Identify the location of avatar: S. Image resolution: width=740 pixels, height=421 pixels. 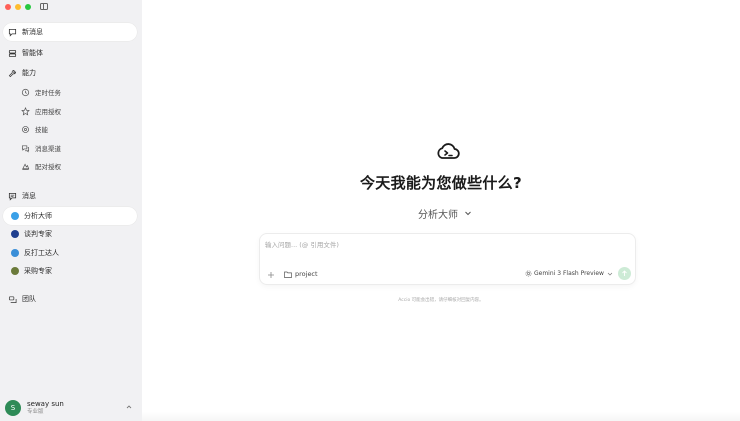
(13, 408).